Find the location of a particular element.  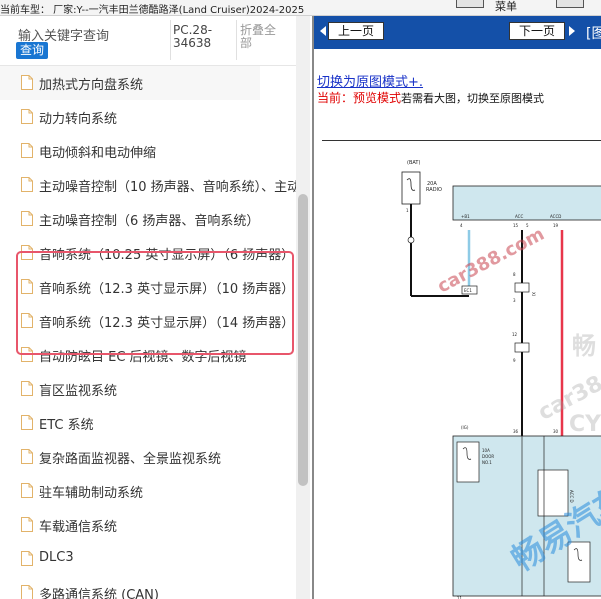

menu-label: 菜单 is located at coordinates (506, 7).